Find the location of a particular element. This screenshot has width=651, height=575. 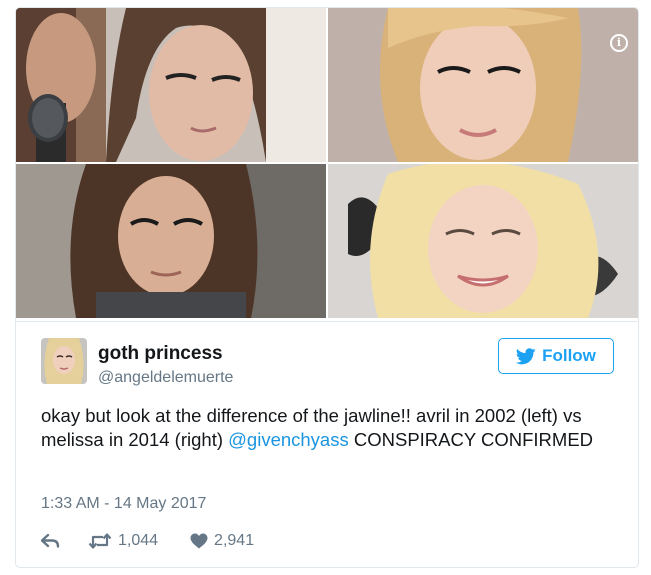

photo-top-right: i is located at coordinates (483, 85).